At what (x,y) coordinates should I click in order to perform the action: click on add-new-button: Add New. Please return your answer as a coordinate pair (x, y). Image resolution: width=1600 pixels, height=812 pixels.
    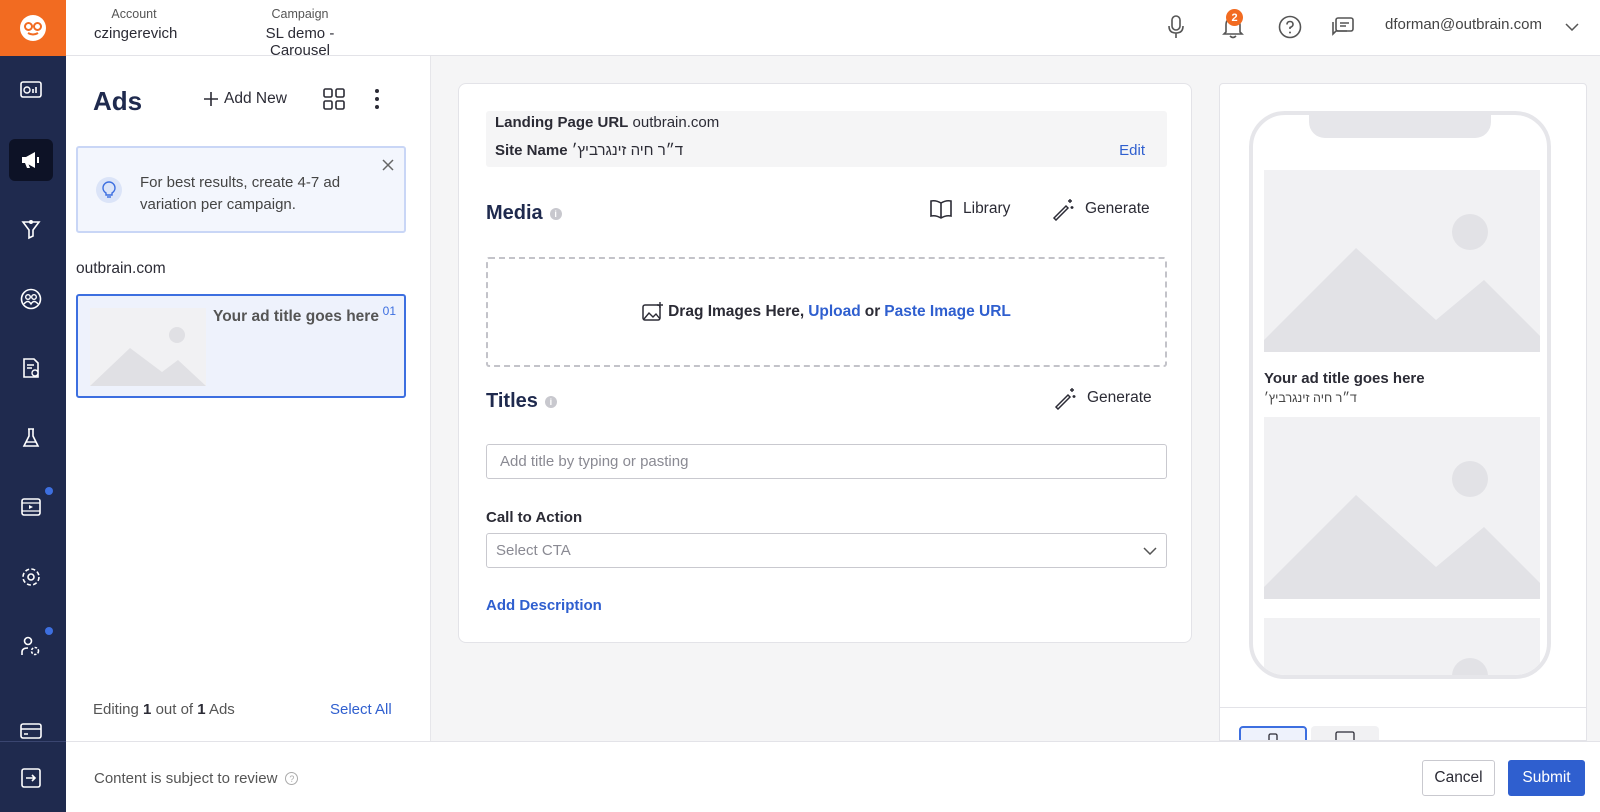
    Looking at the image, I should click on (245, 99).